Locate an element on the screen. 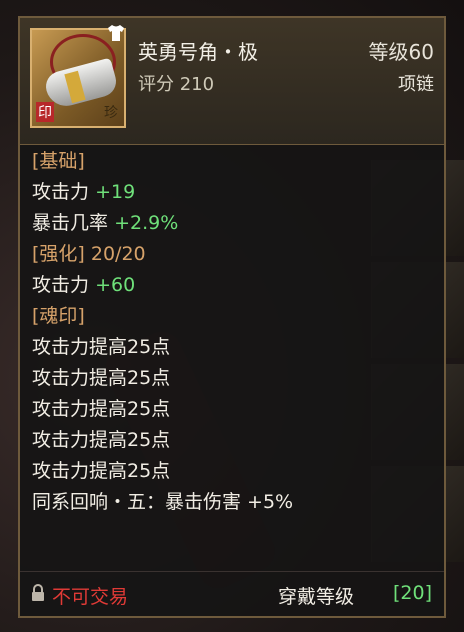 Image resolution: width=464 pixels, height=632 pixels. stat-value: +19 is located at coordinates (115, 192).